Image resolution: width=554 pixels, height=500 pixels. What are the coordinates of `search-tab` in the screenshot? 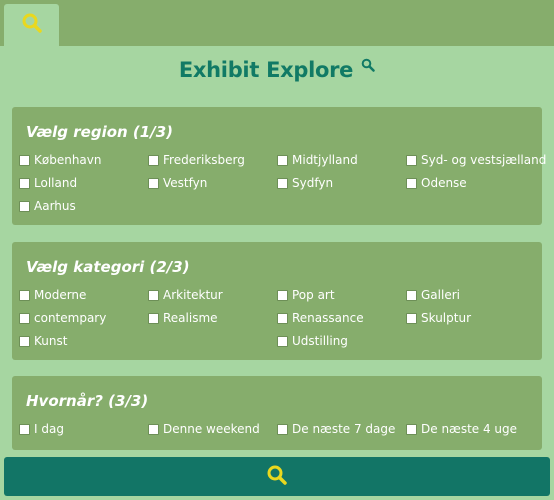 It's located at (31, 25).